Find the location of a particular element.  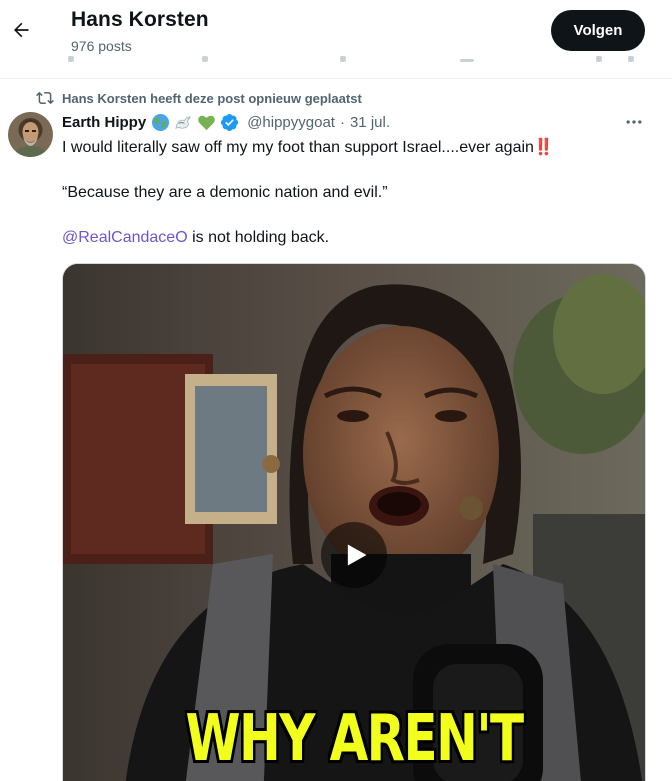

avatar is located at coordinates (30, 134).